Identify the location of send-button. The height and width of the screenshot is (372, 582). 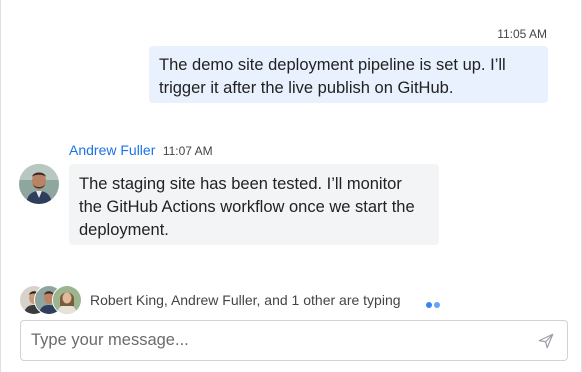
(546, 341).